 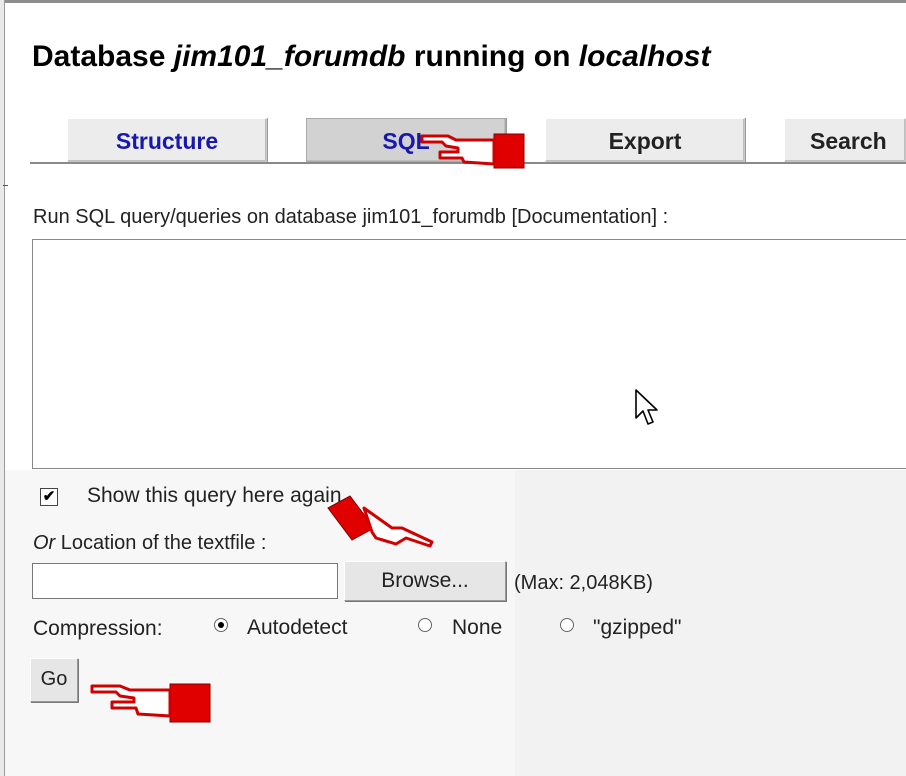 I want to click on tab-export: Export, so click(x=645, y=140).